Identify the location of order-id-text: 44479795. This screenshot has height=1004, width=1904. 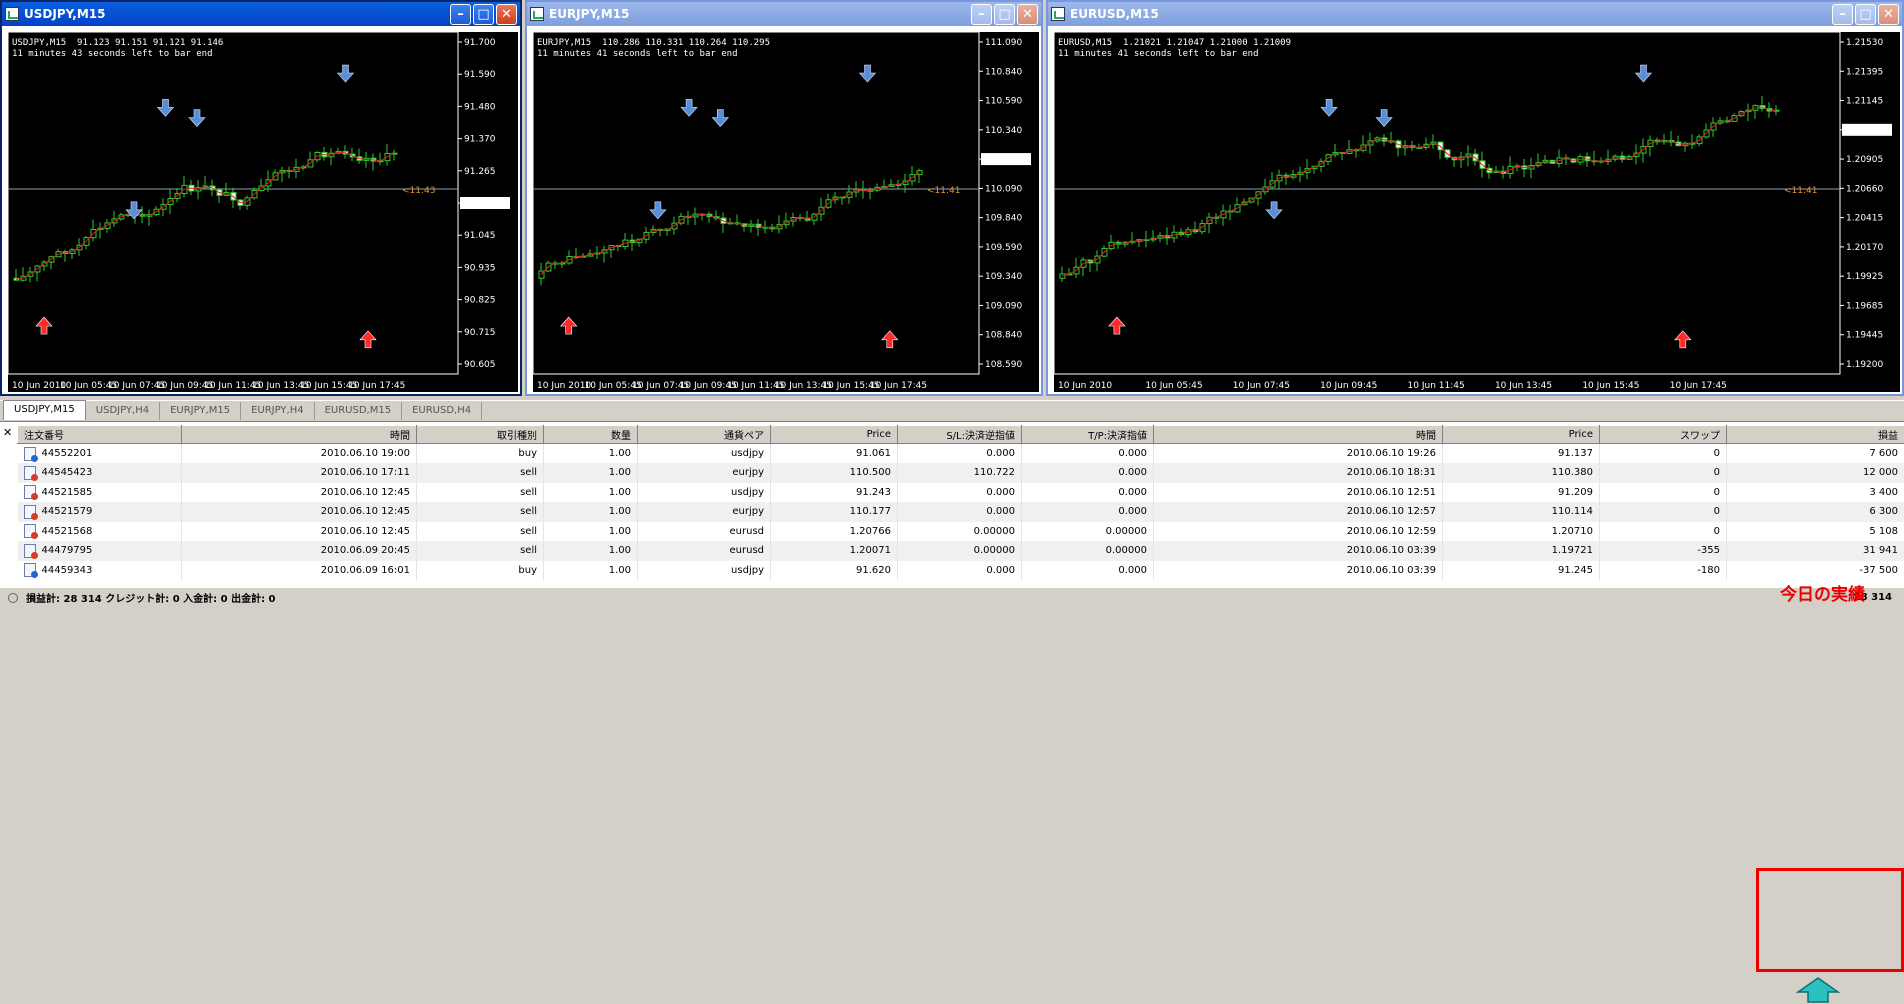
(67, 550).